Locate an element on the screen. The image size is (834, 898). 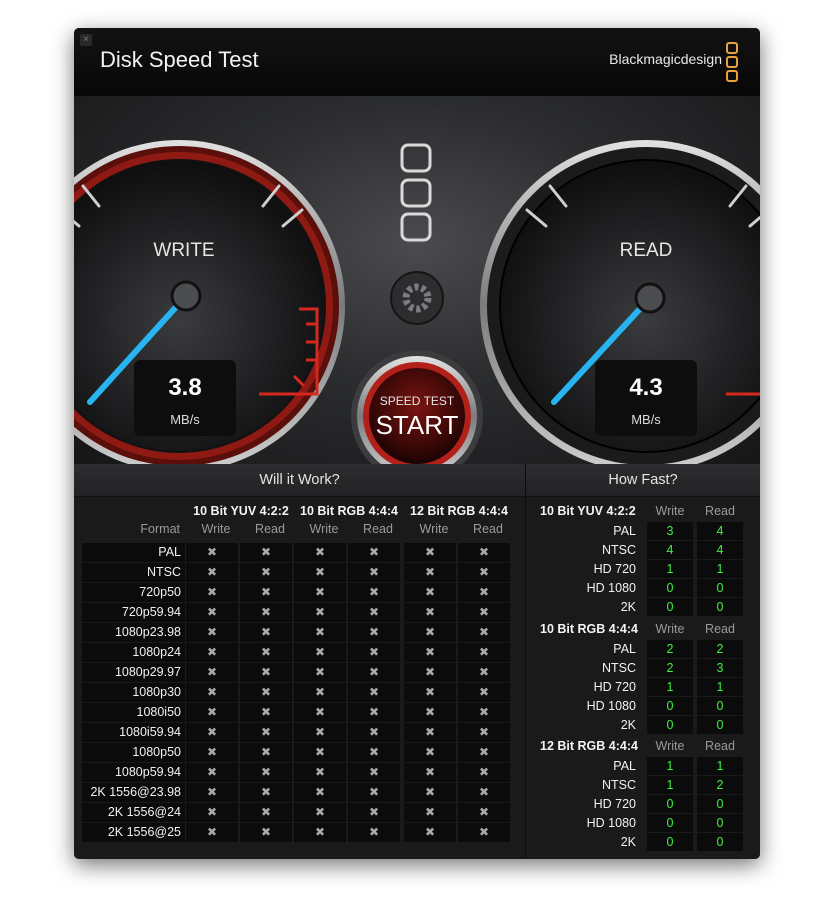
how-fast-title: How Fast? is located at coordinates (643, 480).